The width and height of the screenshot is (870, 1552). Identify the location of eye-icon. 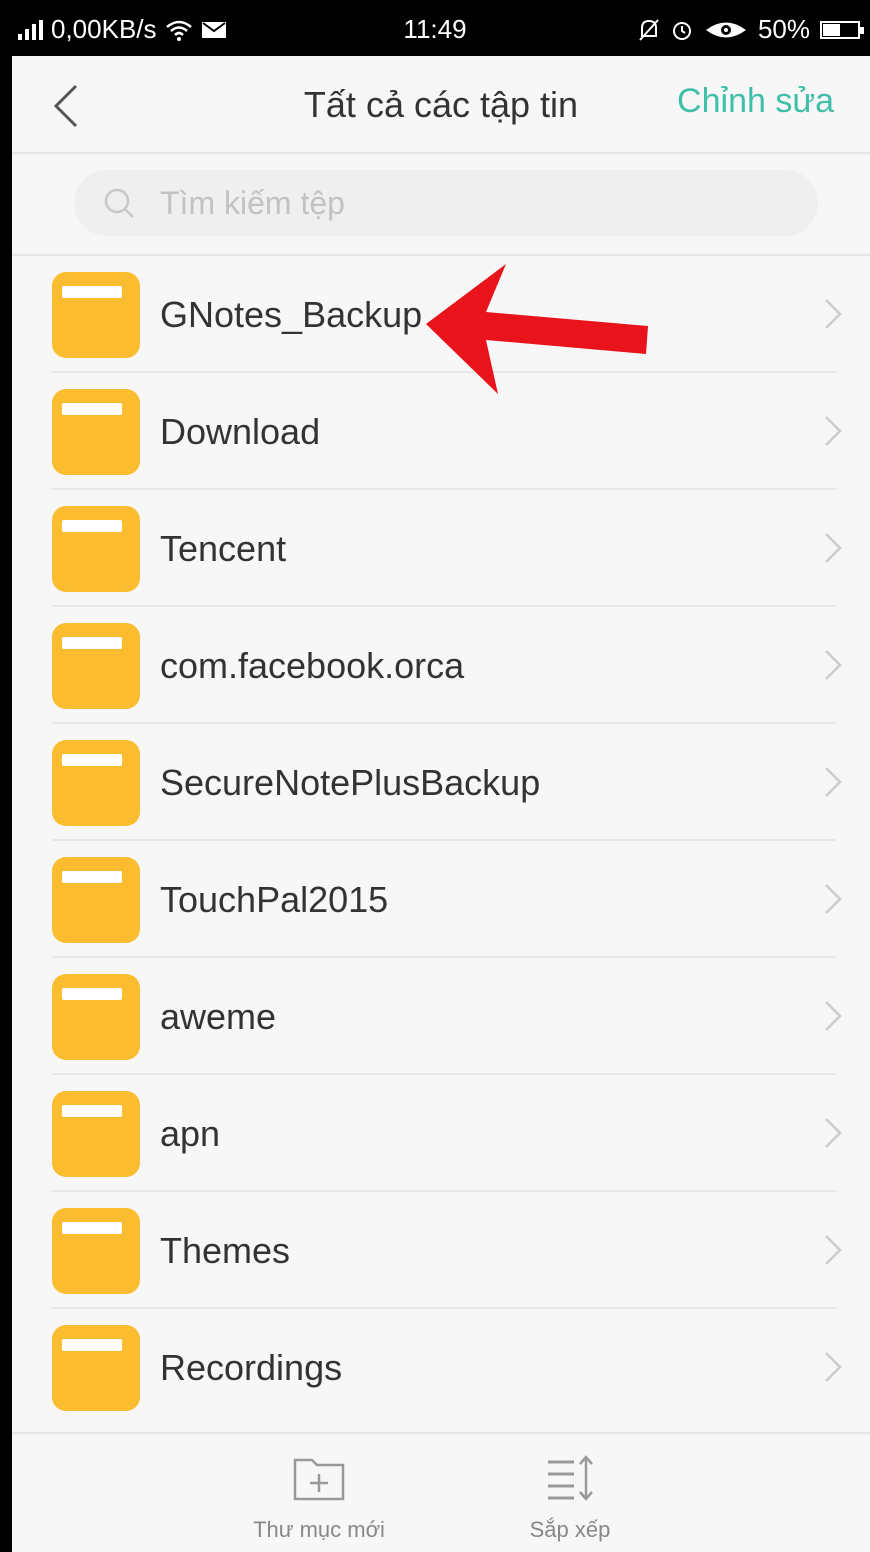
(725, 29).